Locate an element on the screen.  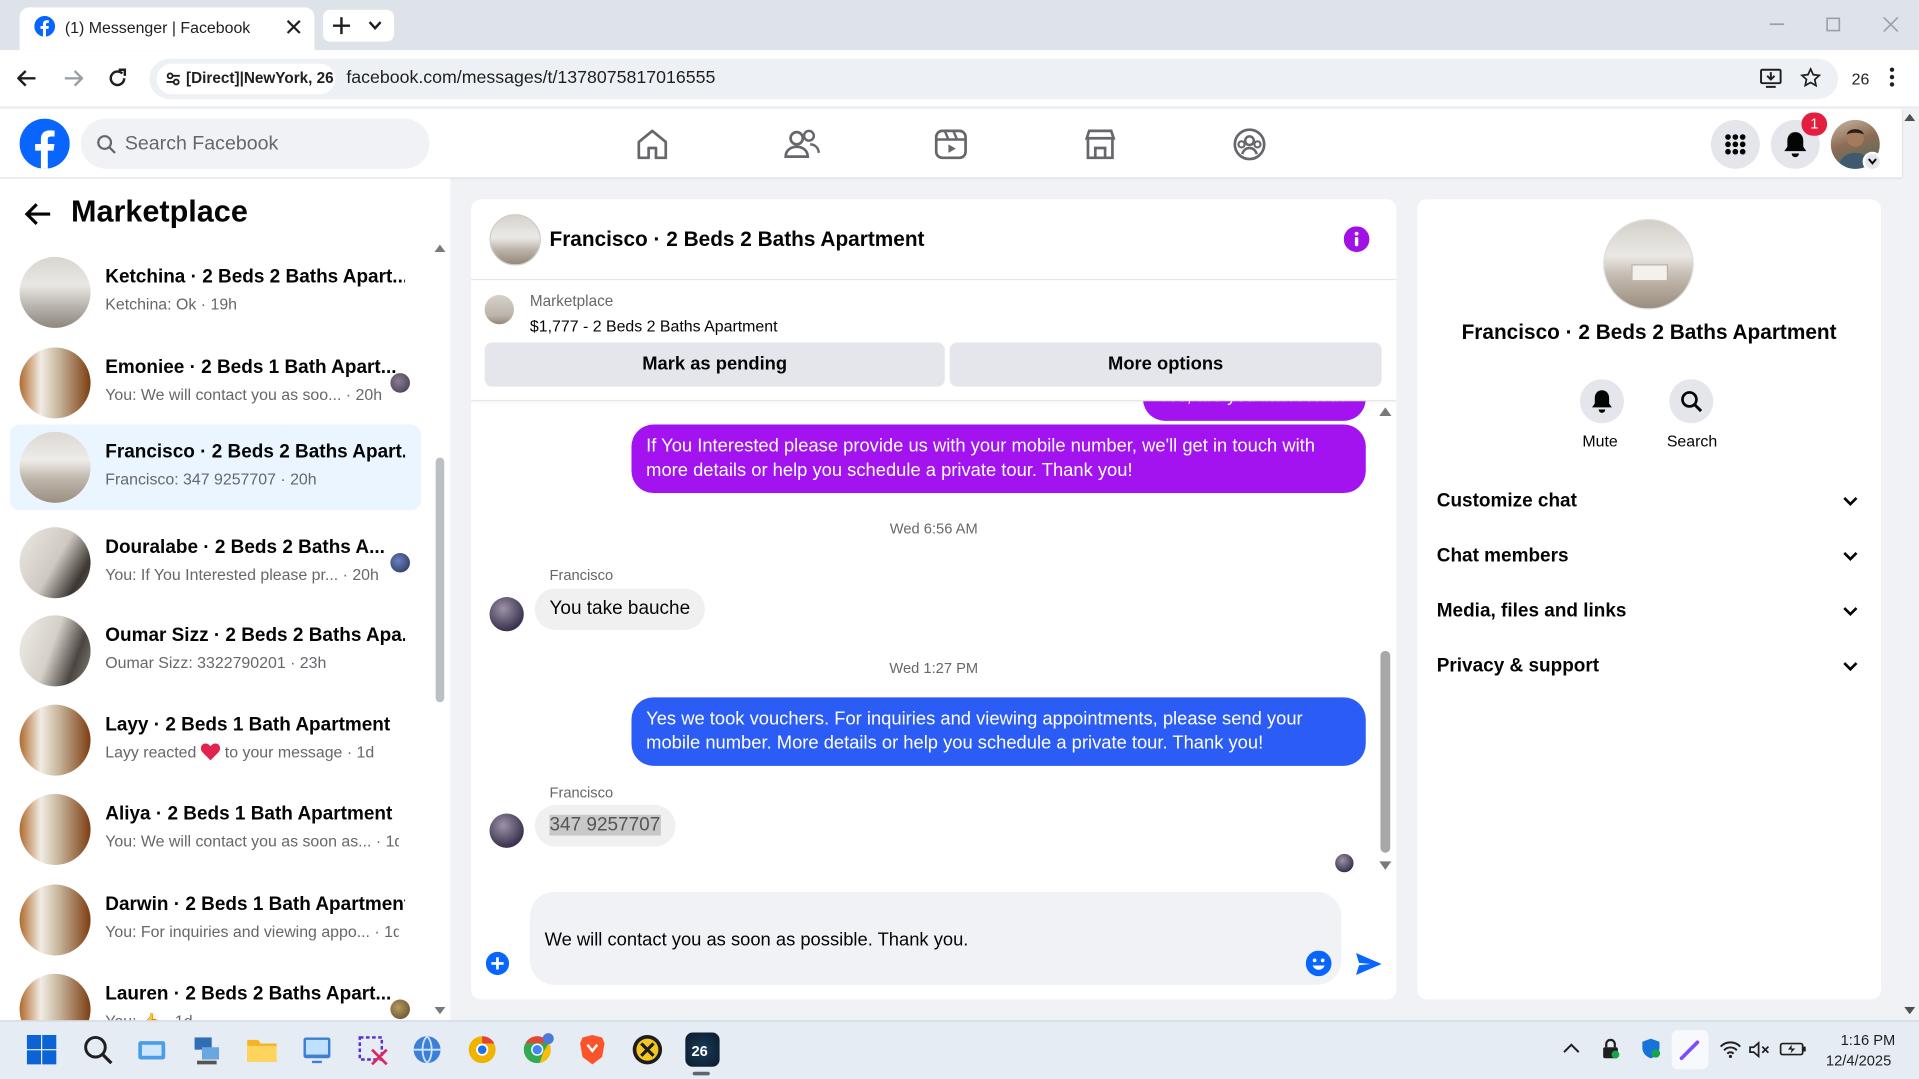
bookmark-star-icon is located at coordinates (1811, 77).